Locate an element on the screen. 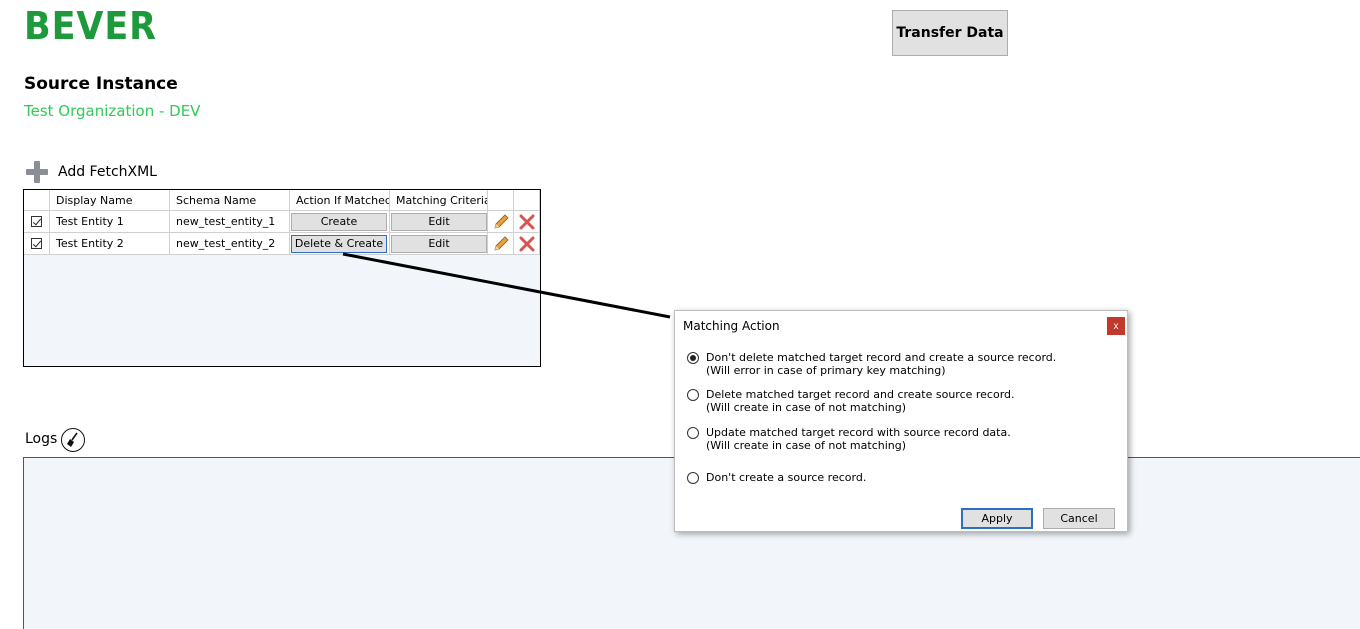  action-if-matched-button: Delete & Create is located at coordinates (339, 243).